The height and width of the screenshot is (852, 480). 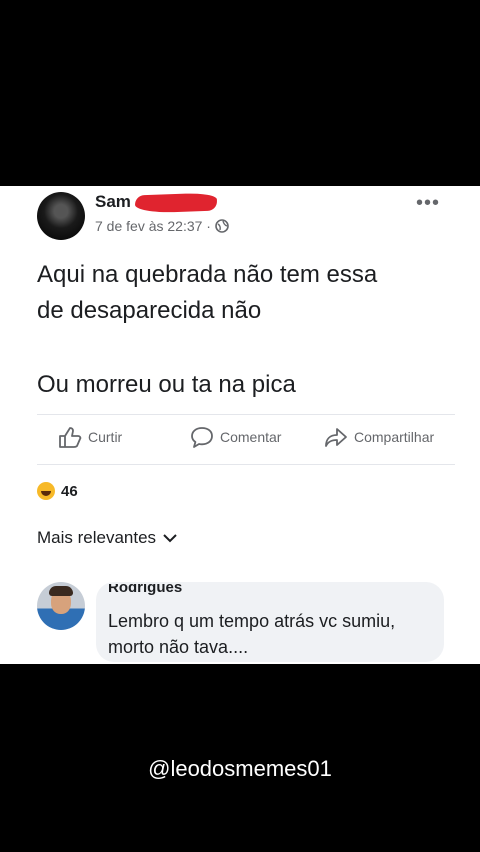 What do you see at coordinates (97, 537) in the screenshot?
I see `comment-sort-label: Mais relevantes` at bounding box center [97, 537].